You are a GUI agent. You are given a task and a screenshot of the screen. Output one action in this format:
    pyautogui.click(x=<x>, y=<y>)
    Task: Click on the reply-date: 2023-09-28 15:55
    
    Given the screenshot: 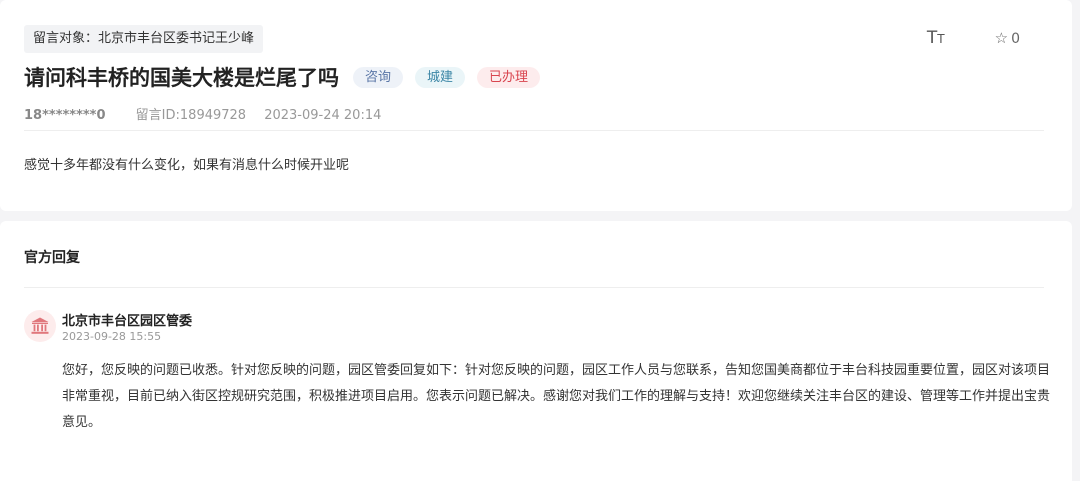 What is the action you would take?
    pyautogui.click(x=112, y=336)
    